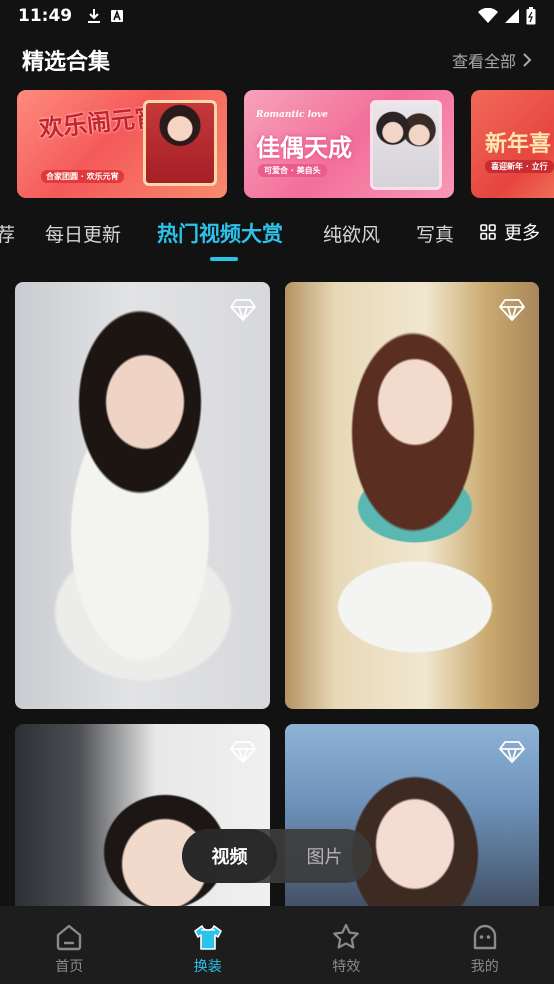  Describe the element at coordinates (229, 856) in the screenshot. I see `toggle-video-option: 视频` at that location.